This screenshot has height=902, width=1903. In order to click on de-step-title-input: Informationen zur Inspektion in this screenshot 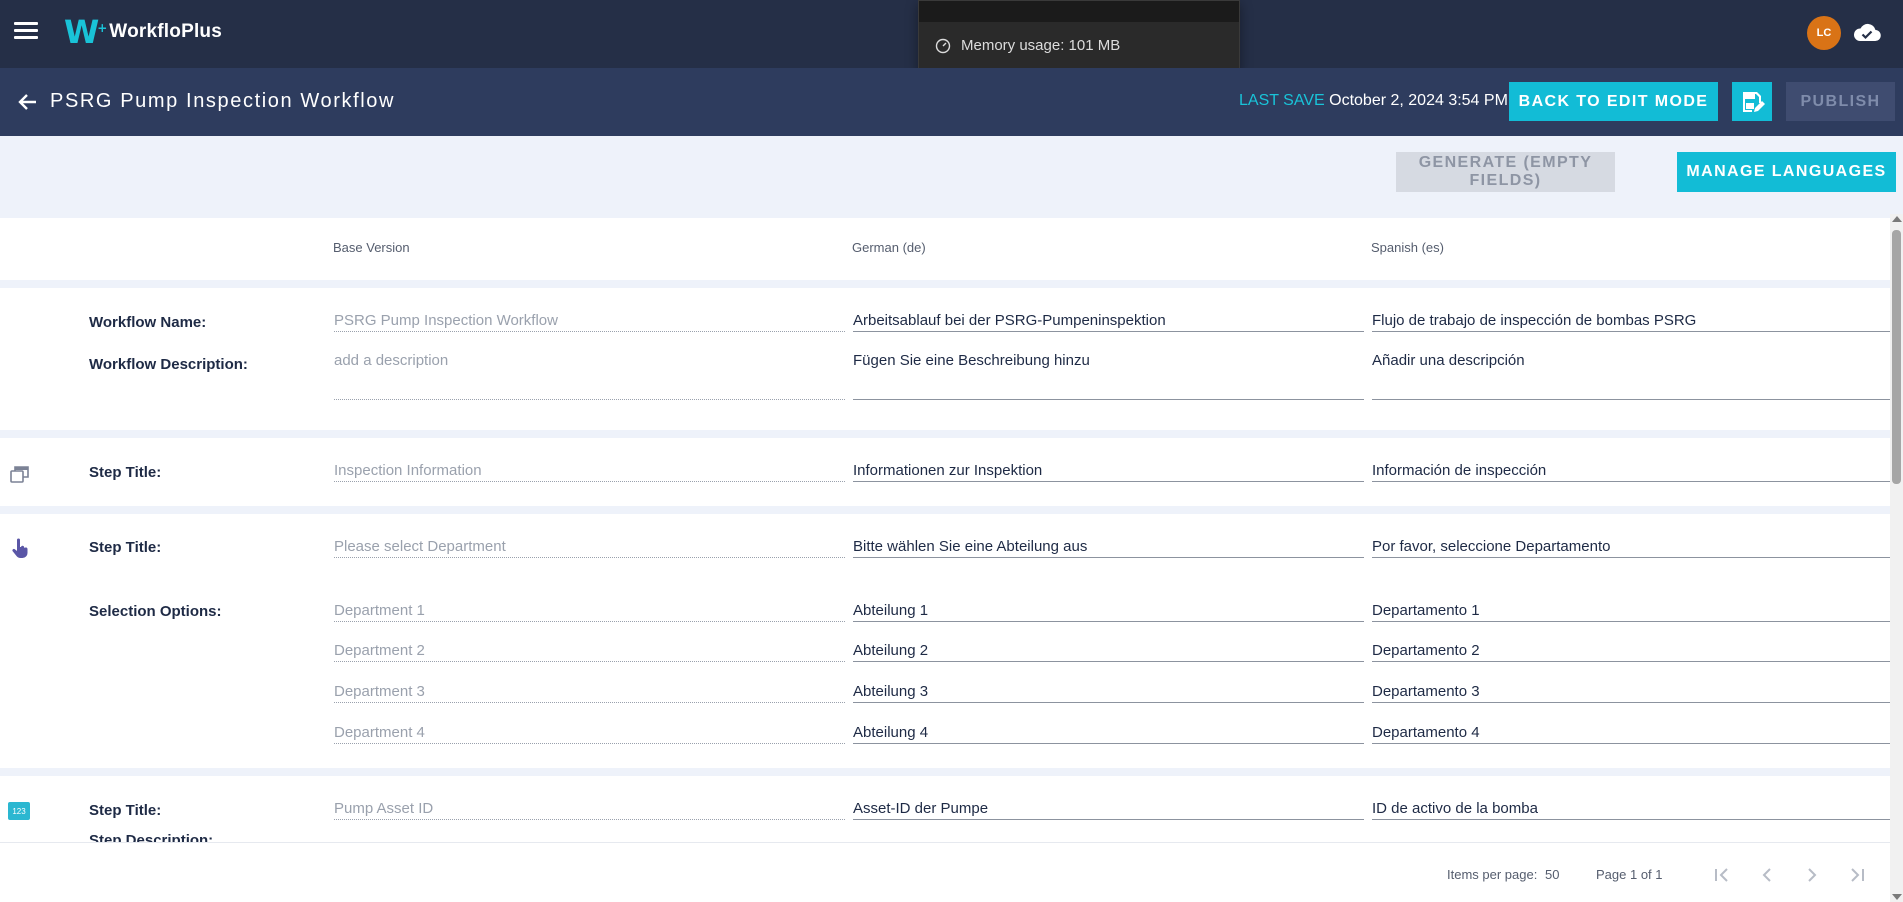, I will do `click(1108, 472)`.